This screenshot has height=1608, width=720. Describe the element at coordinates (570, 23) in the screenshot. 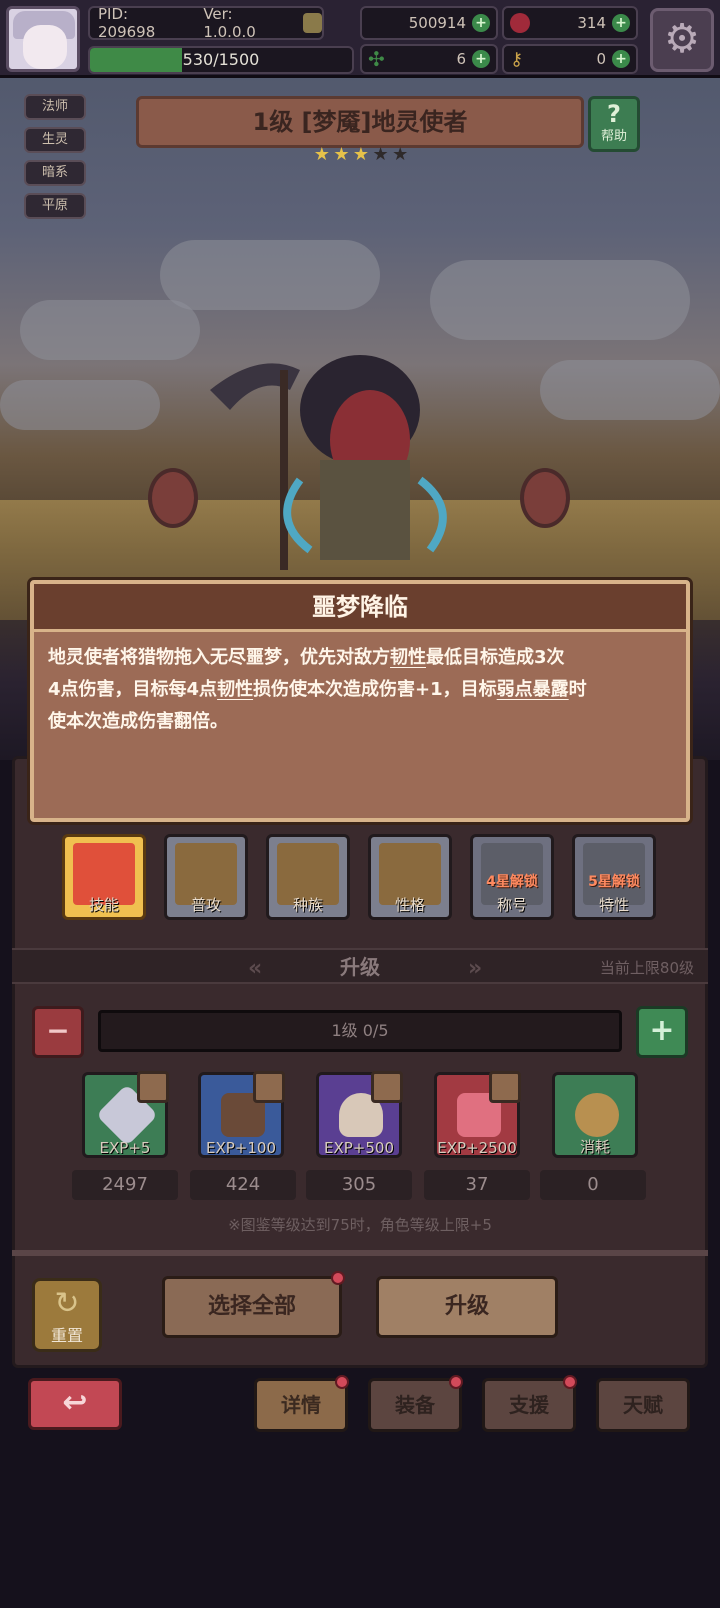

I see `gem-cell: 314 +` at that location.